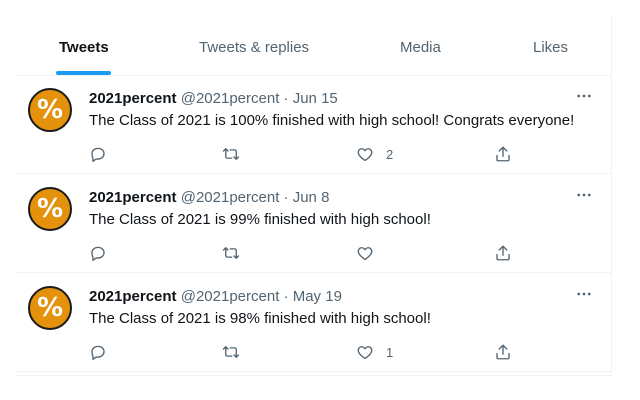 The width and height of the screenshot is (640, 400). What do you see at coordinates (390, 154) in the screenshot?
I see `like-count: 2` at bounding box center [390, 154].